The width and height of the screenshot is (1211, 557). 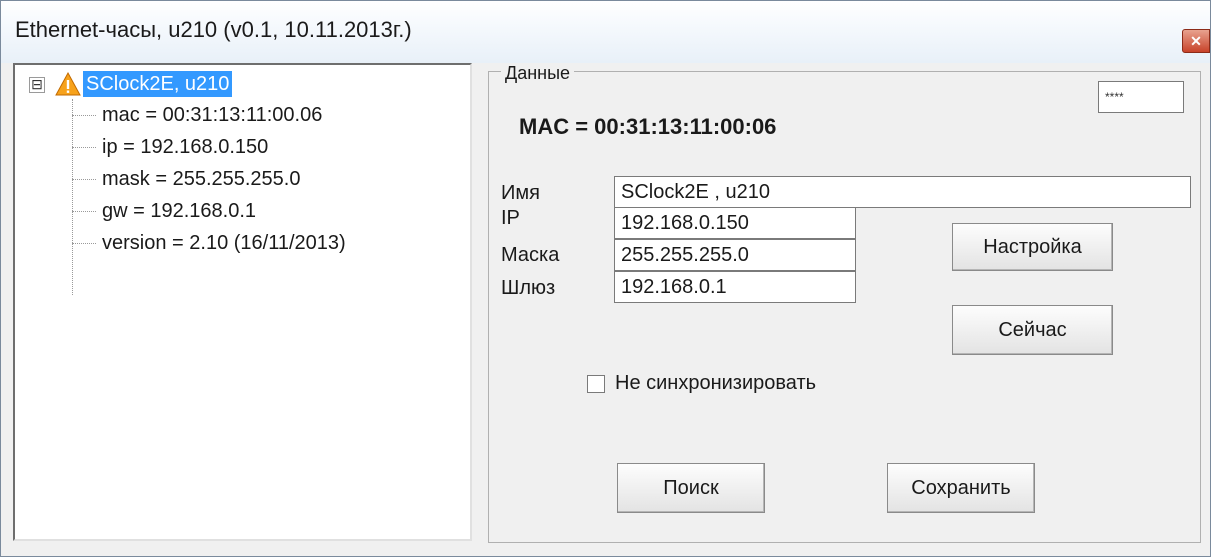 I want to click on tree-item-label: mask = 255.255.255.0, so click(x=201, y=179).